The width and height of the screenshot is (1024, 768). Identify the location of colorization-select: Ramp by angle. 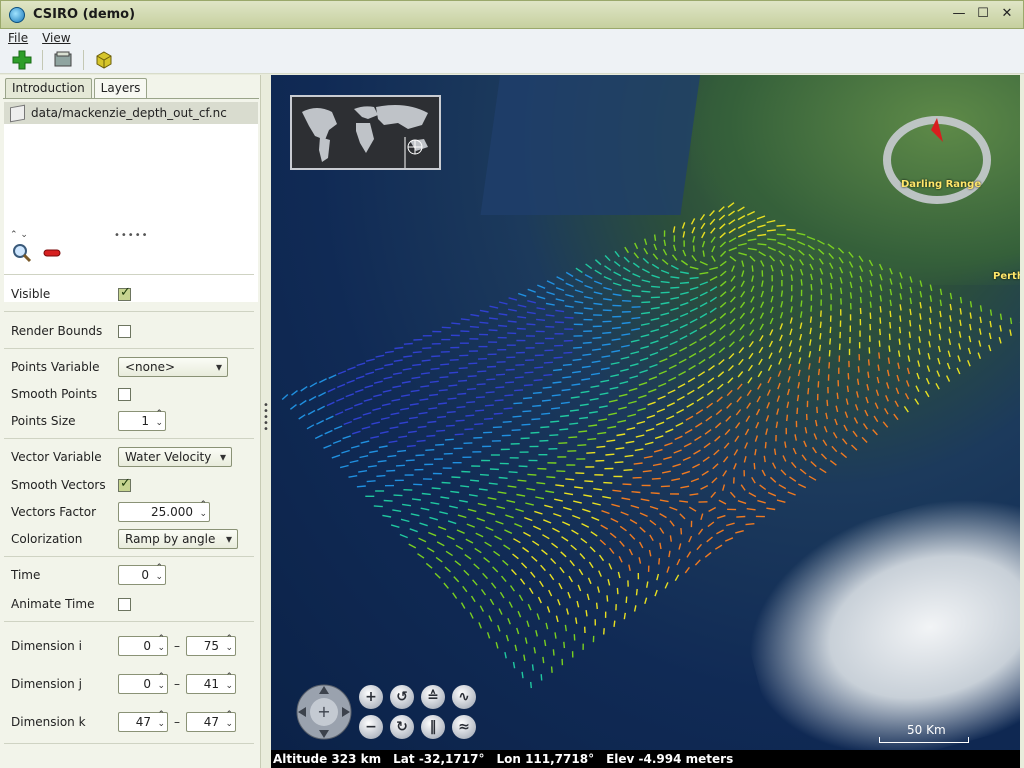
(178, 539).